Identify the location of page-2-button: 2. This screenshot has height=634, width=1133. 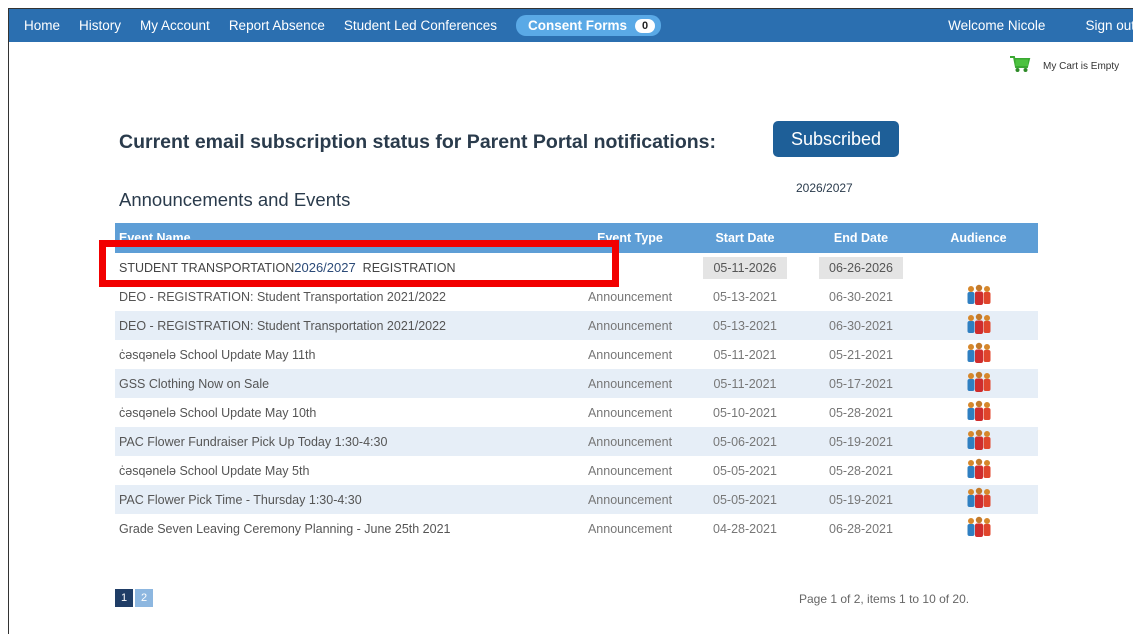
(144, 598).